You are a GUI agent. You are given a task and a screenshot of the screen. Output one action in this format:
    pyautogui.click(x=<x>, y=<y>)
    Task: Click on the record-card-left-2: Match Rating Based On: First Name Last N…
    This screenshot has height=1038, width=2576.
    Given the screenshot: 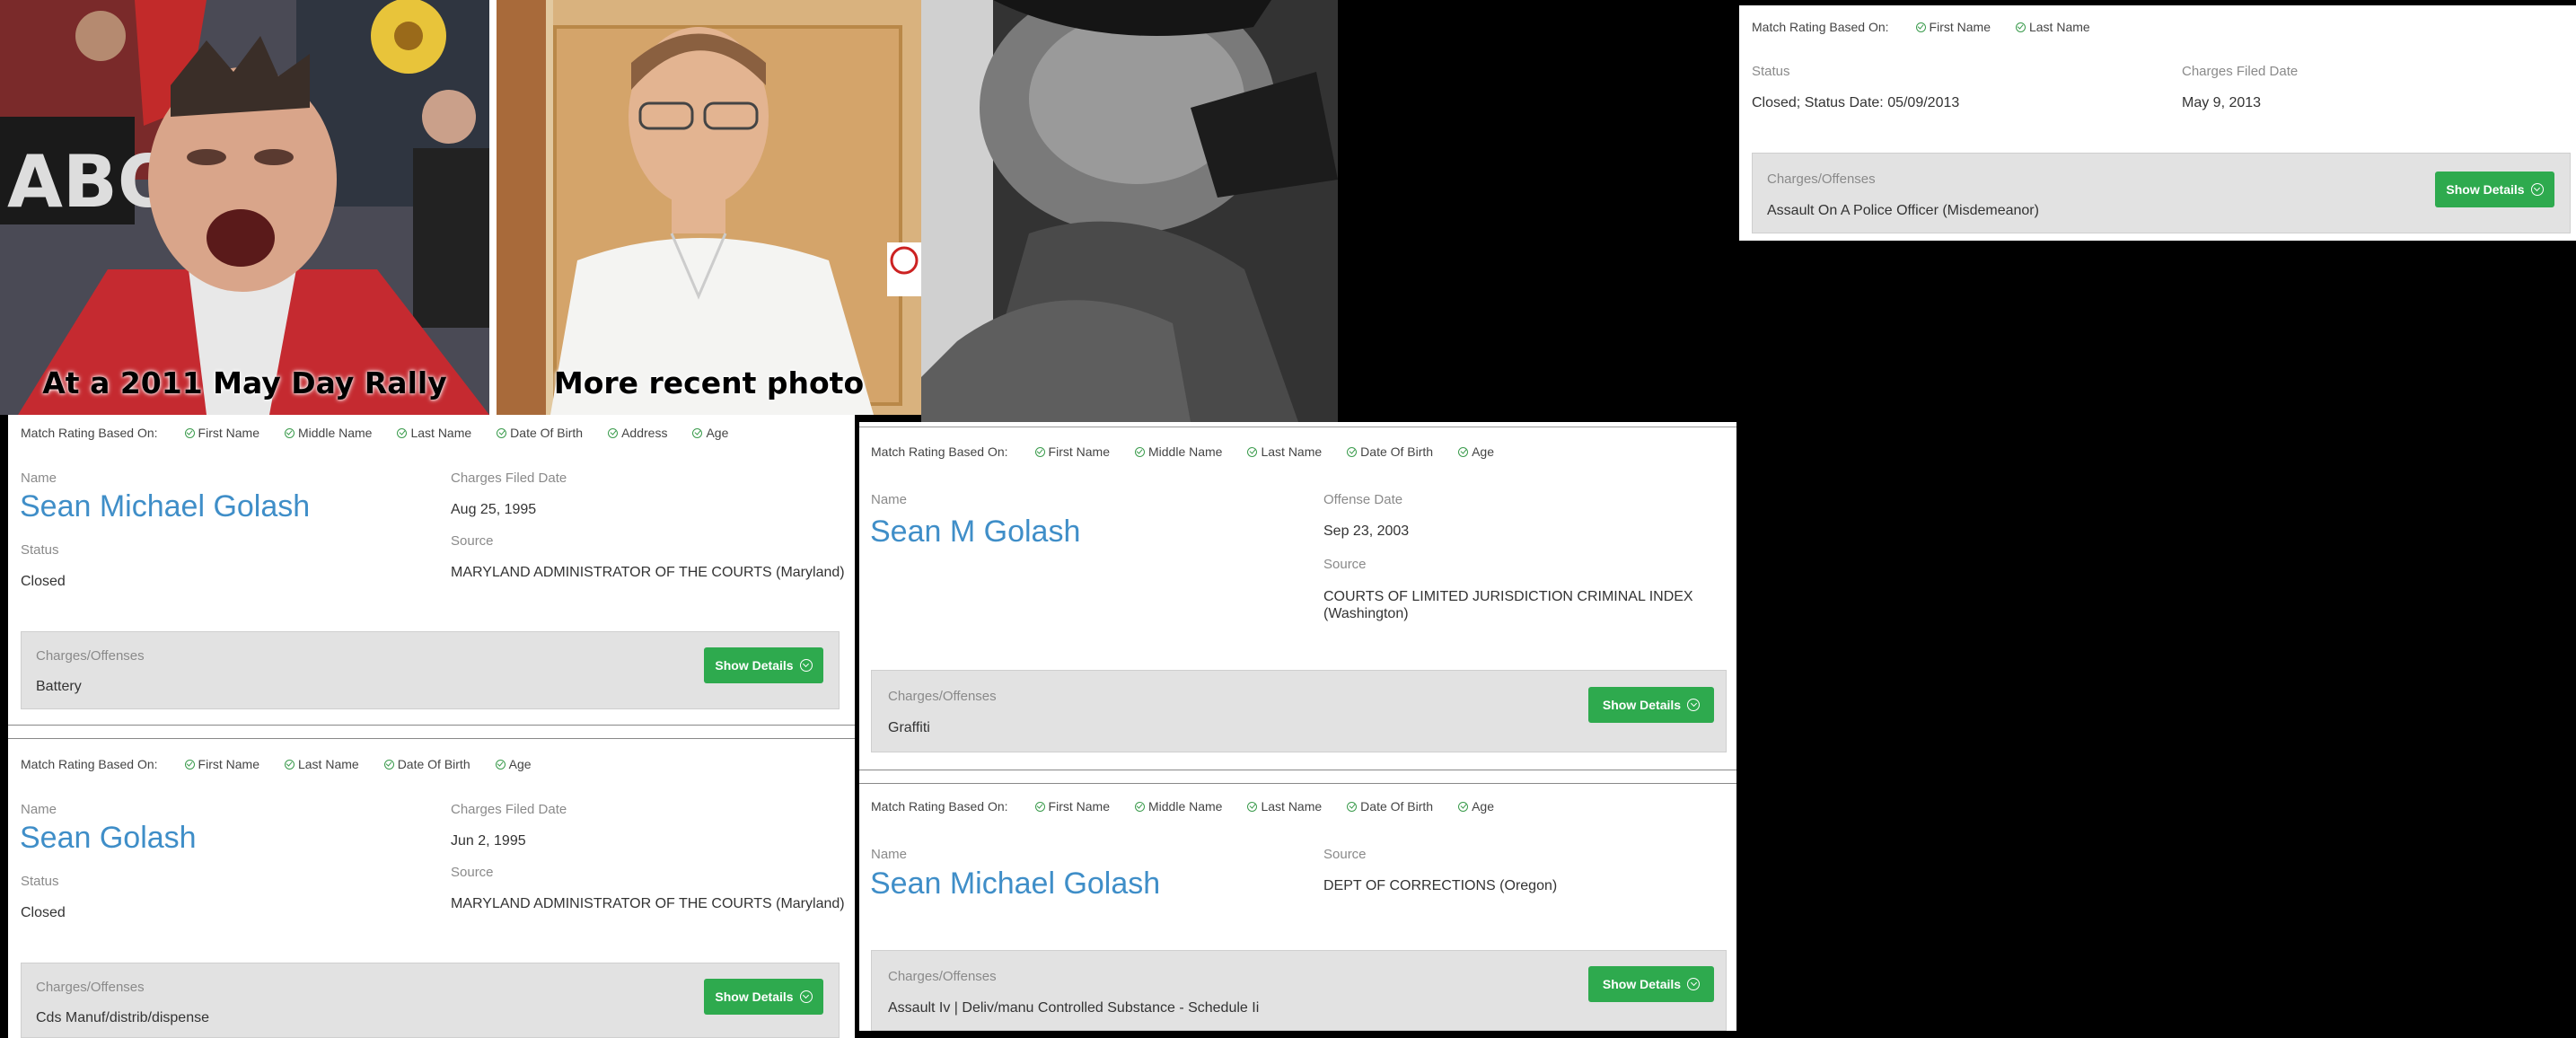 What is the action you would take?
    pyautogui.click(x=431, y=888)
    